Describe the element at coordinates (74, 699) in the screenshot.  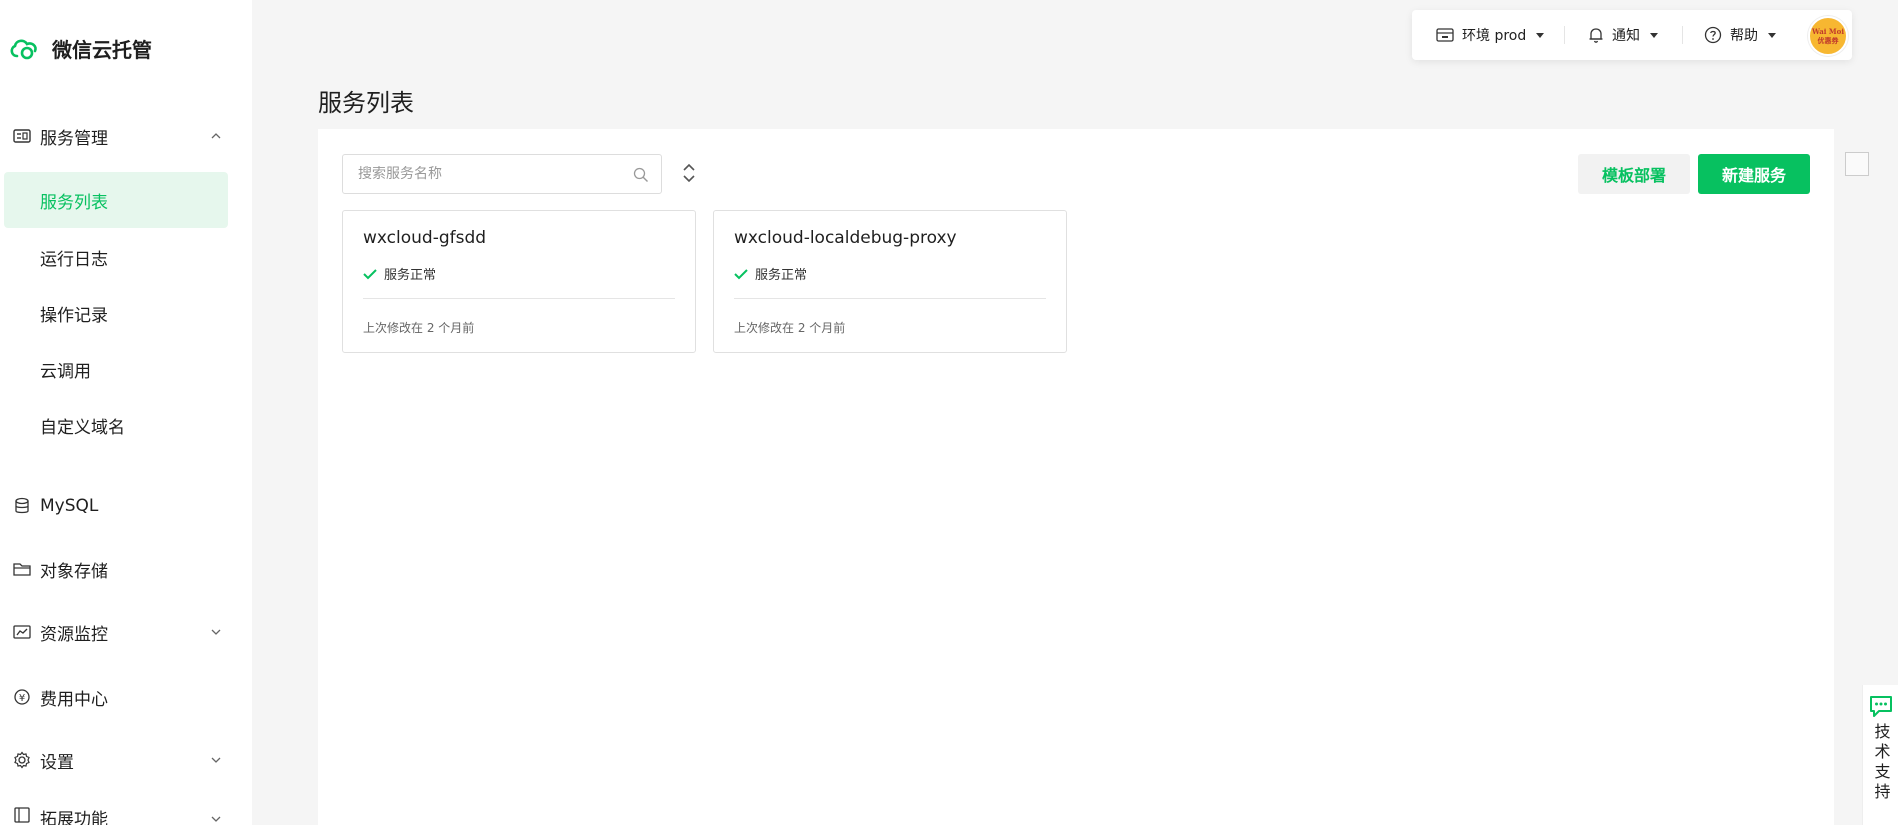
I see `sidebar-group-label: 费用中心` at that location.